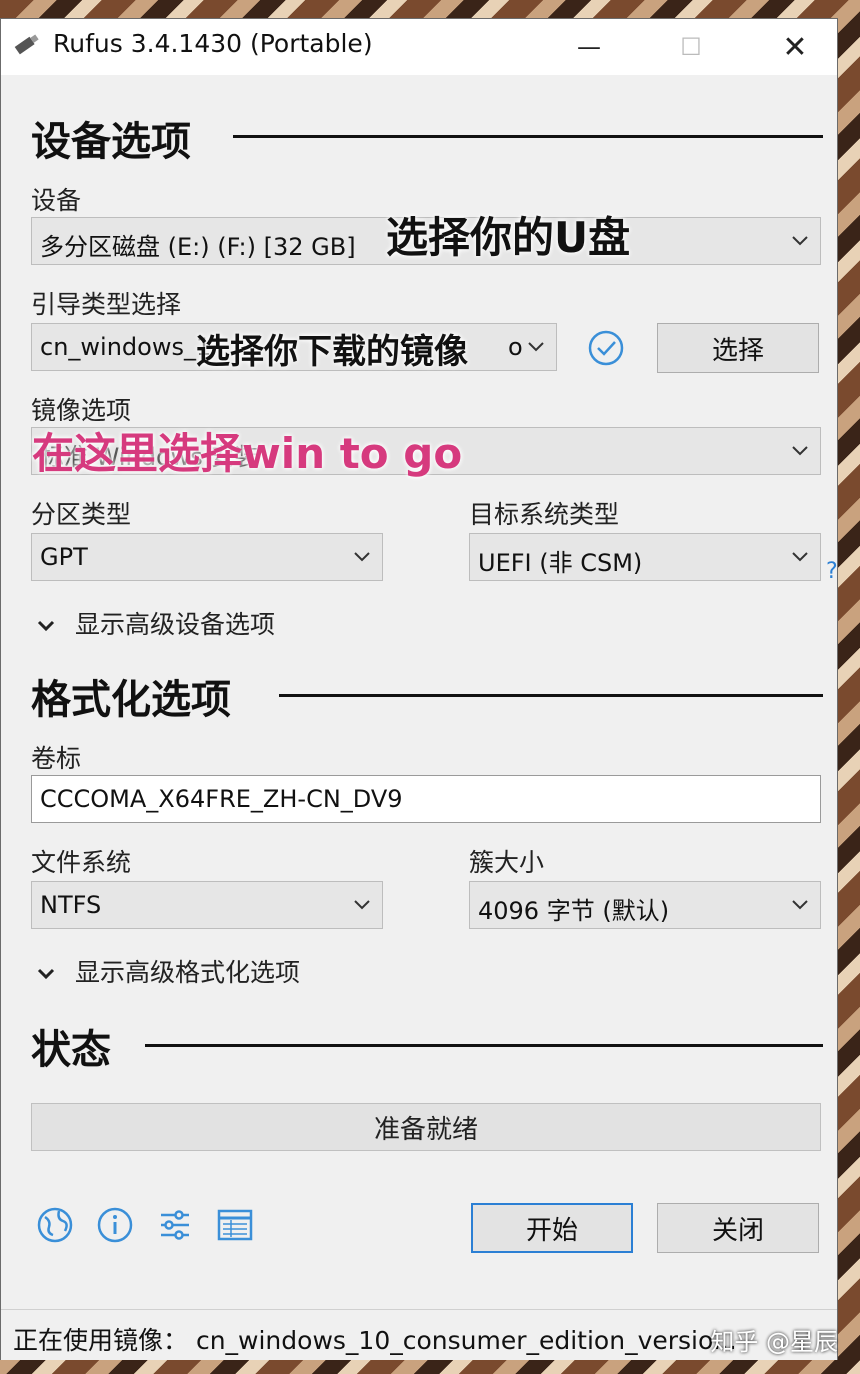  I want to click on target-system-dropdown: UEFI (非 CSM), so click(645, 557).